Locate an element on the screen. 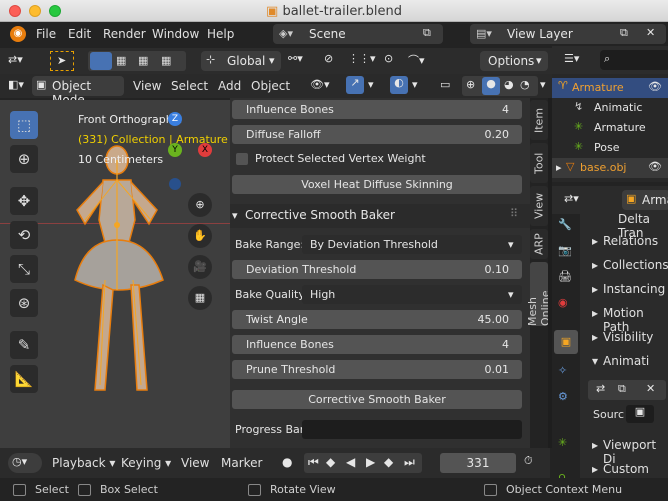 Image resolution: width=668 pixels, height=501 pixels. animation-action-buttons: ⇄ ⧉ ✕ is located at coordinates (627, 390).